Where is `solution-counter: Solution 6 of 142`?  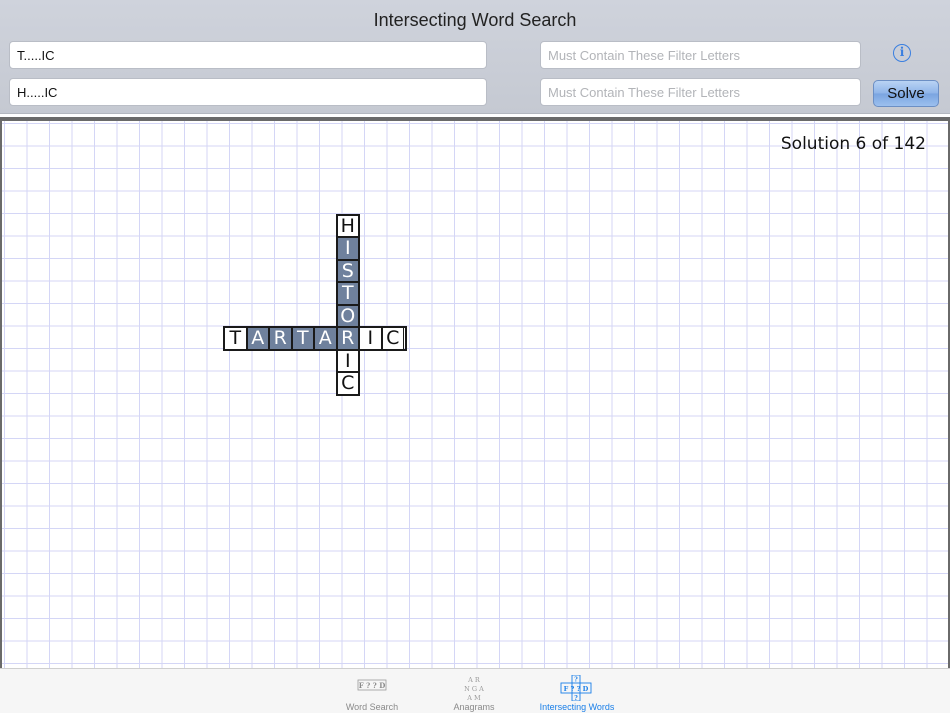 solution-counter: Solution 6 of 142 is located at coordinates (853, 144).